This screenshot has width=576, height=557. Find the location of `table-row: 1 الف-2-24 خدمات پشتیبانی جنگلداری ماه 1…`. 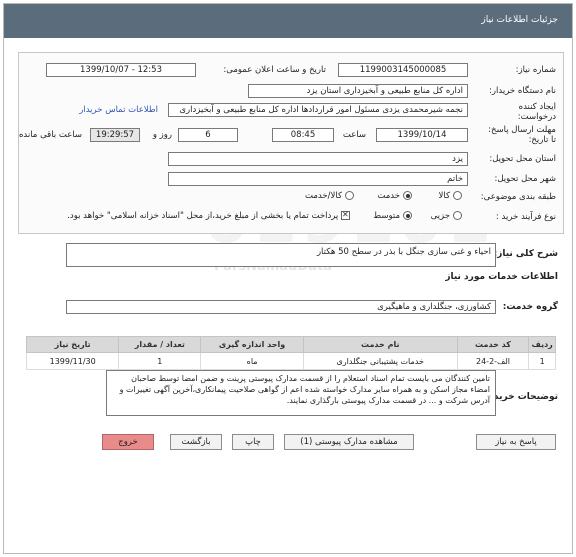

table-row: 1 الف-2-24 خدمات پشتیبانی جنگلداری ماه 1… is located at coordinates (290, 361).